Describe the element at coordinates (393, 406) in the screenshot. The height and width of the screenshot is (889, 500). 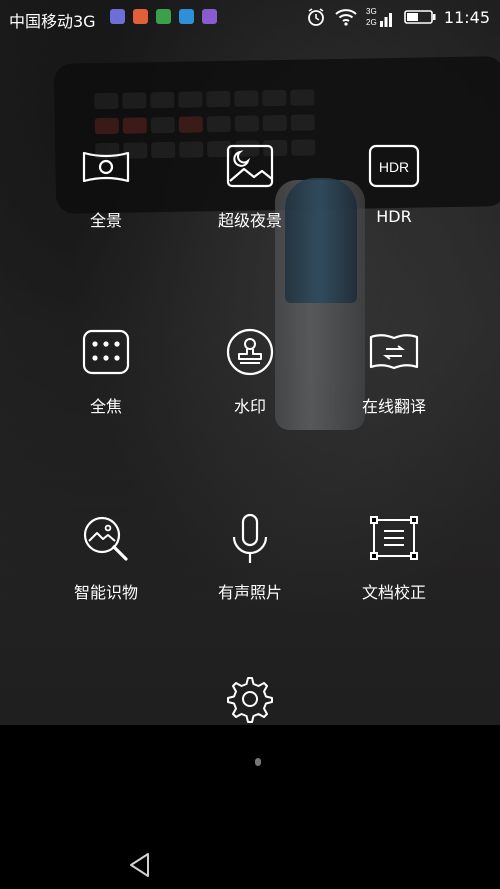
I see `mode-label: 在线翻译` at that location.